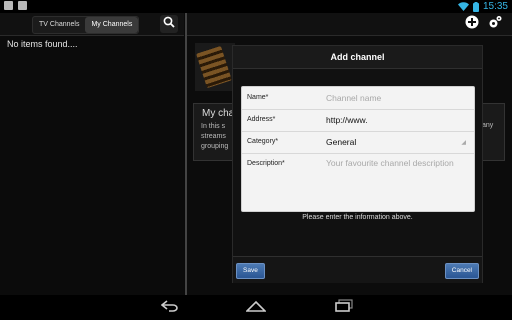 The image size is (512, 320). I want to click on notification-icons, so click(15, 5).